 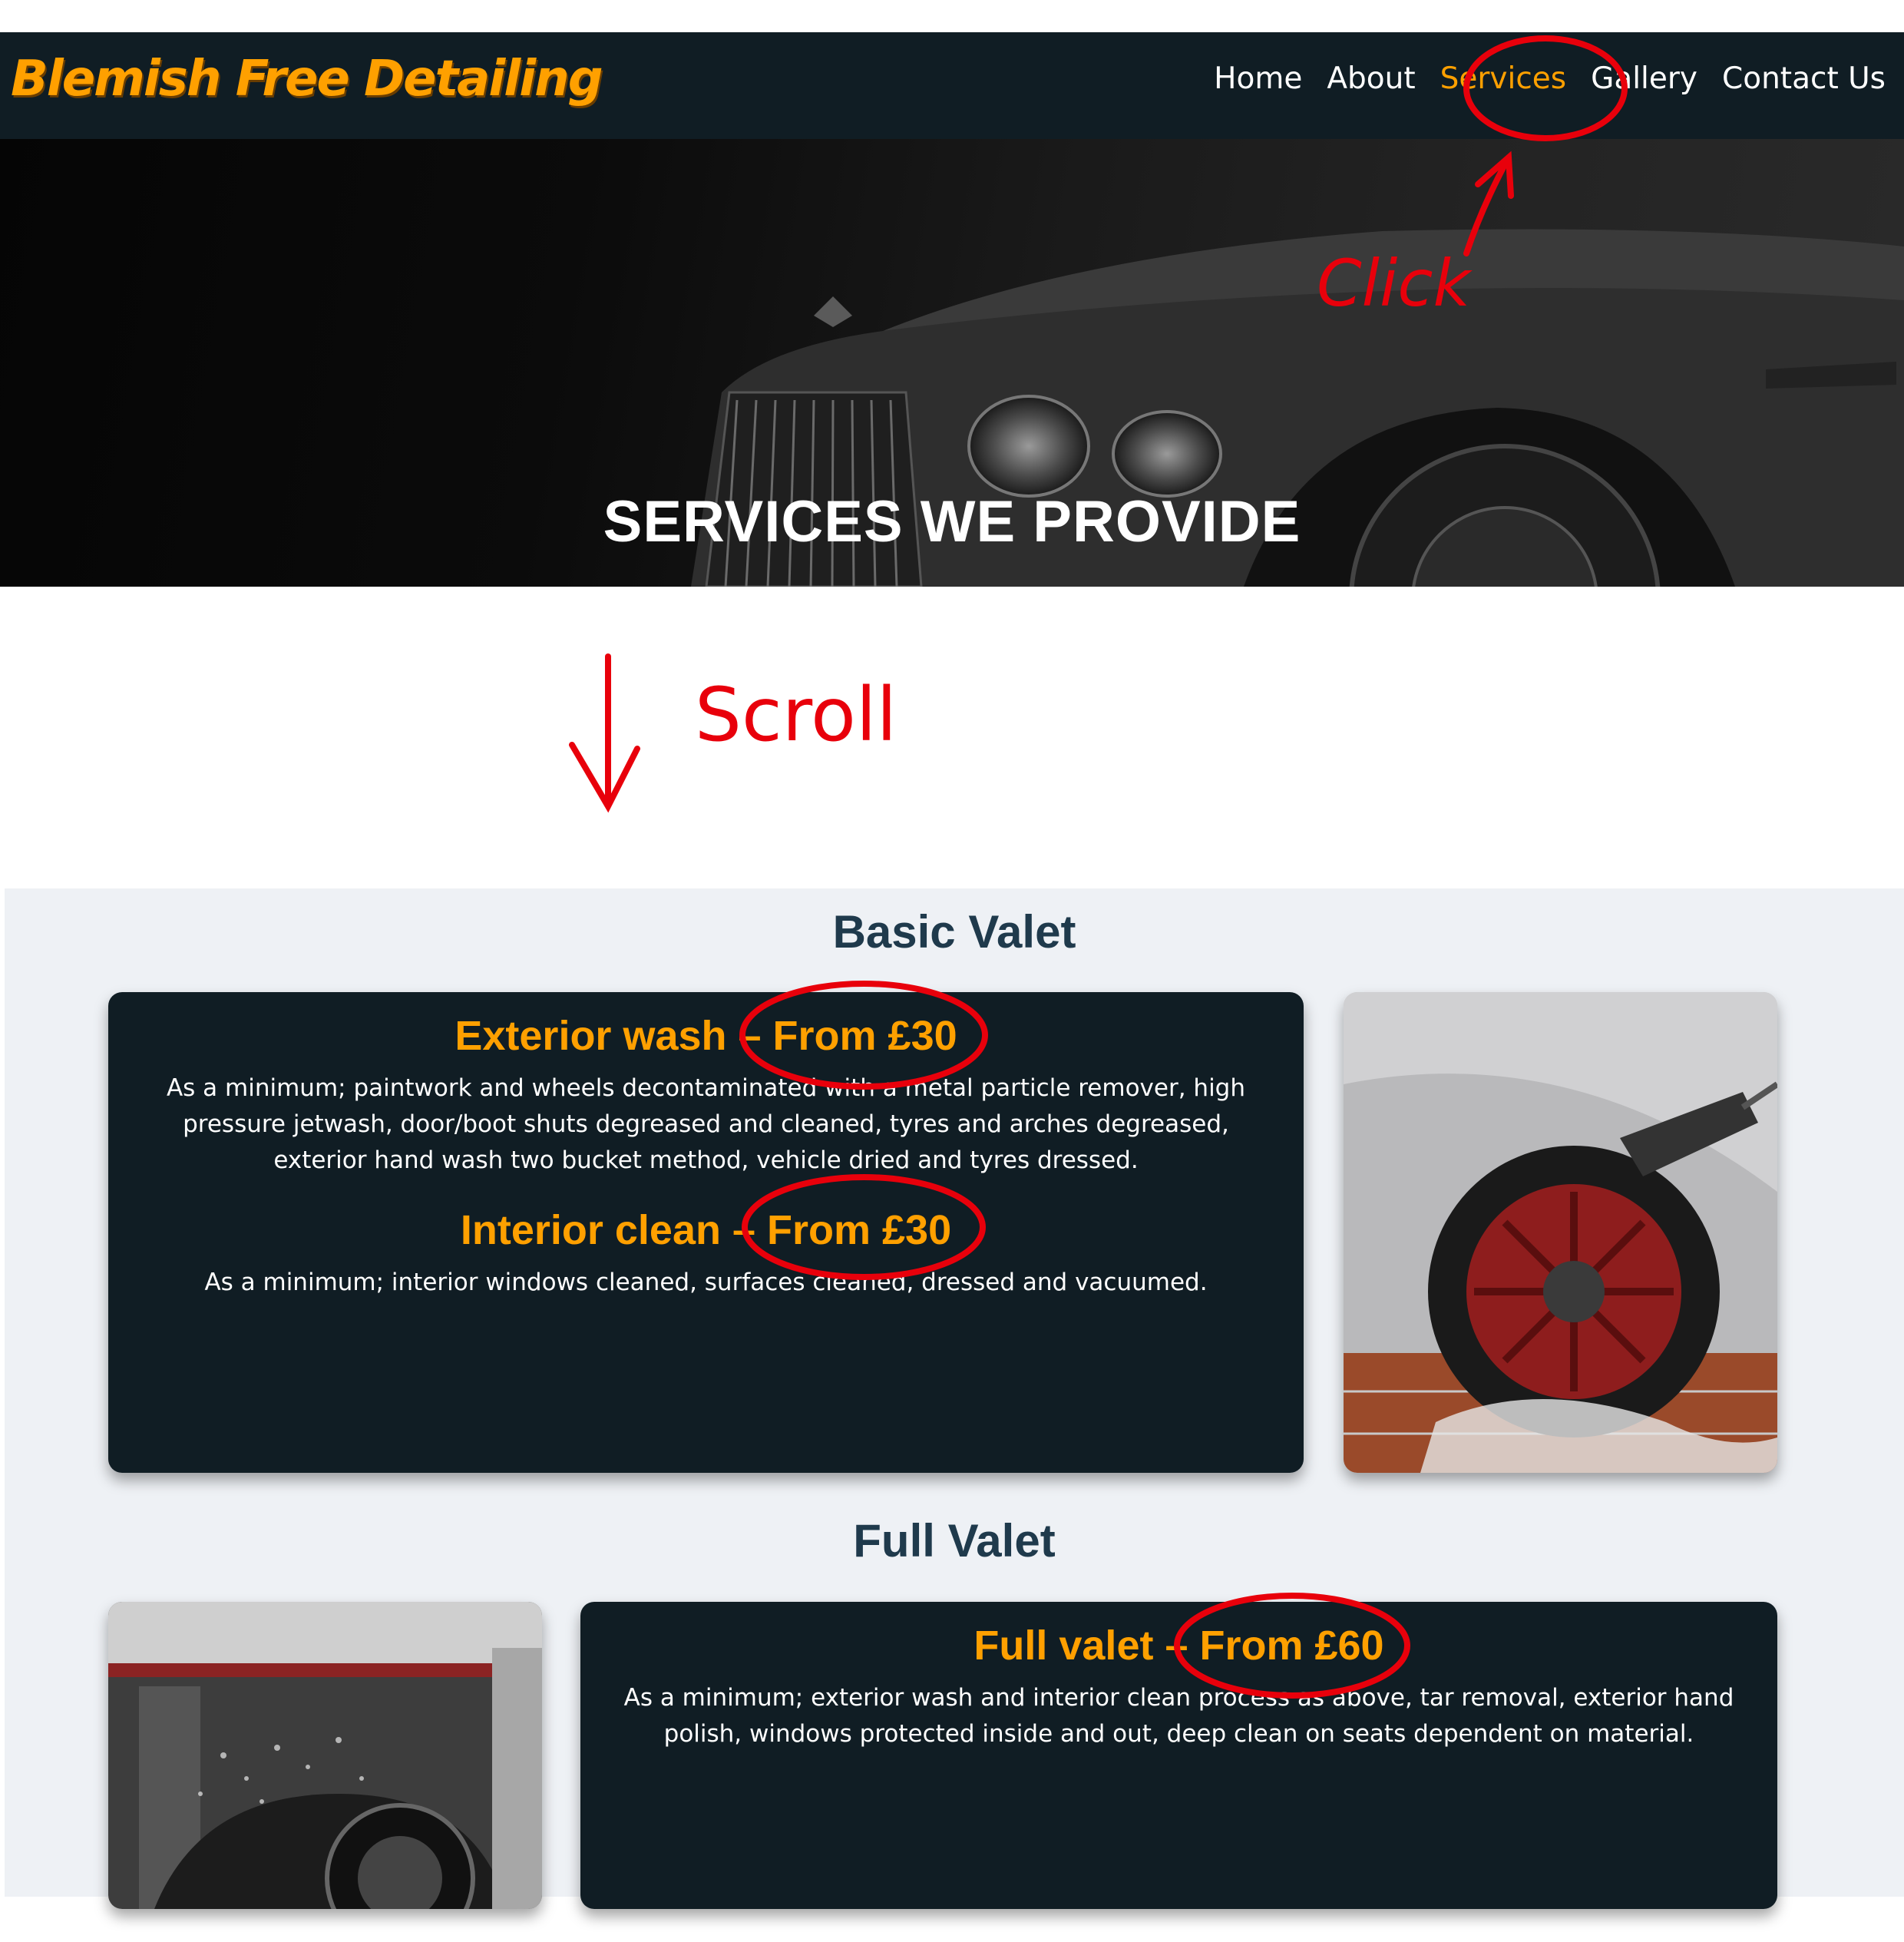 I want to click on nav-link-services: Services, so click(x=1503, y=78).